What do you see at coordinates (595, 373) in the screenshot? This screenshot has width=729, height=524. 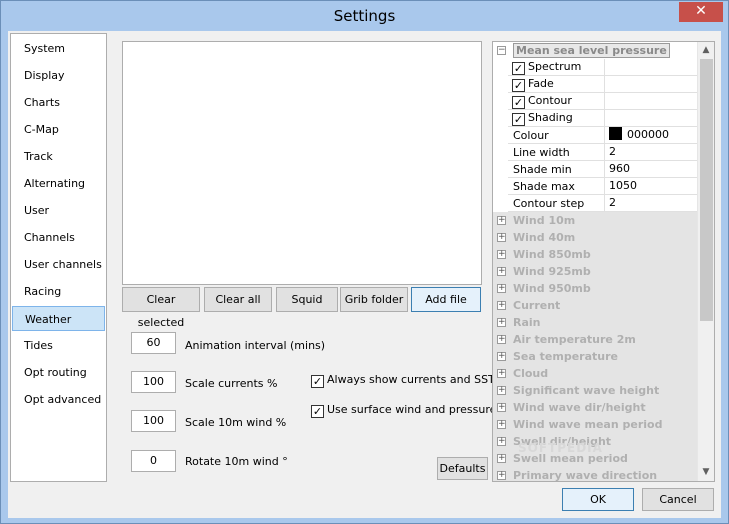 I see `layer-group-cloud: + Cloud` at bounding box center [595, 373].